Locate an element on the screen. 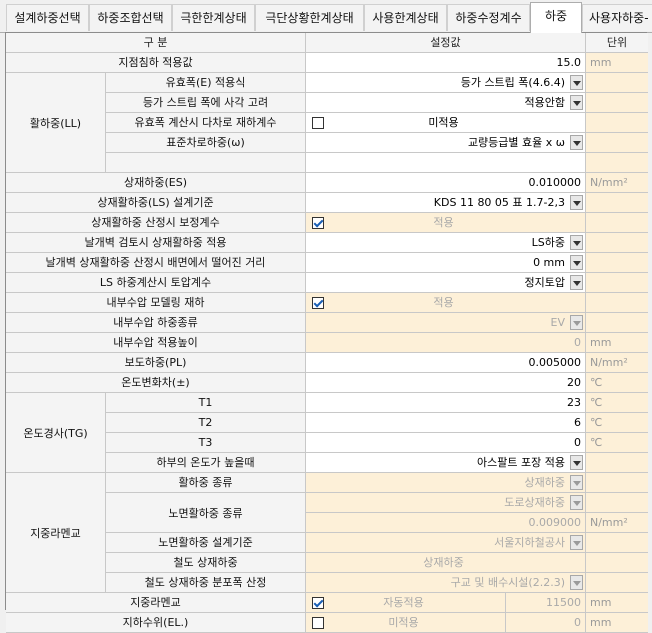  header-value: 설정값 is located at coordinates (446, 43).